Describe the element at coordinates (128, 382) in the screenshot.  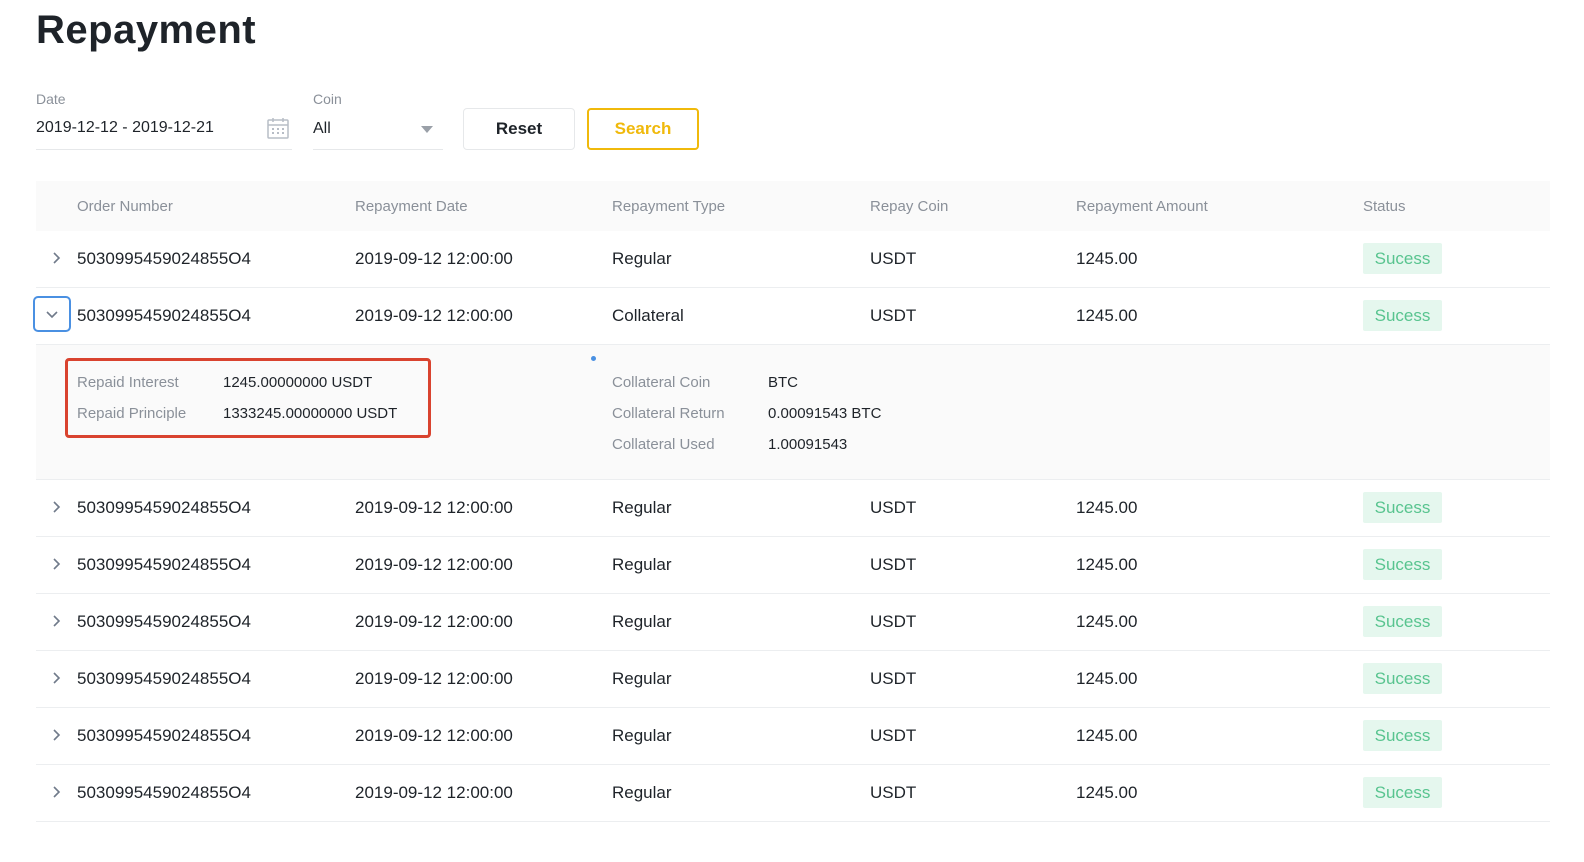
I see `repaid-interest-label: Repaid Interest` at that location.